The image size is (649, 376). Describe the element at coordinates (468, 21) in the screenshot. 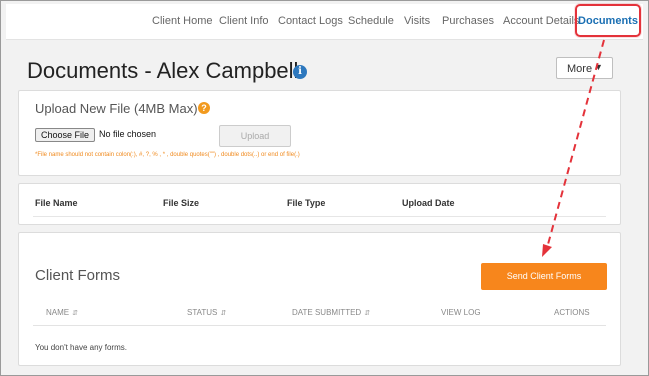

I see `nav-item-purchases: Purchases` at that location.